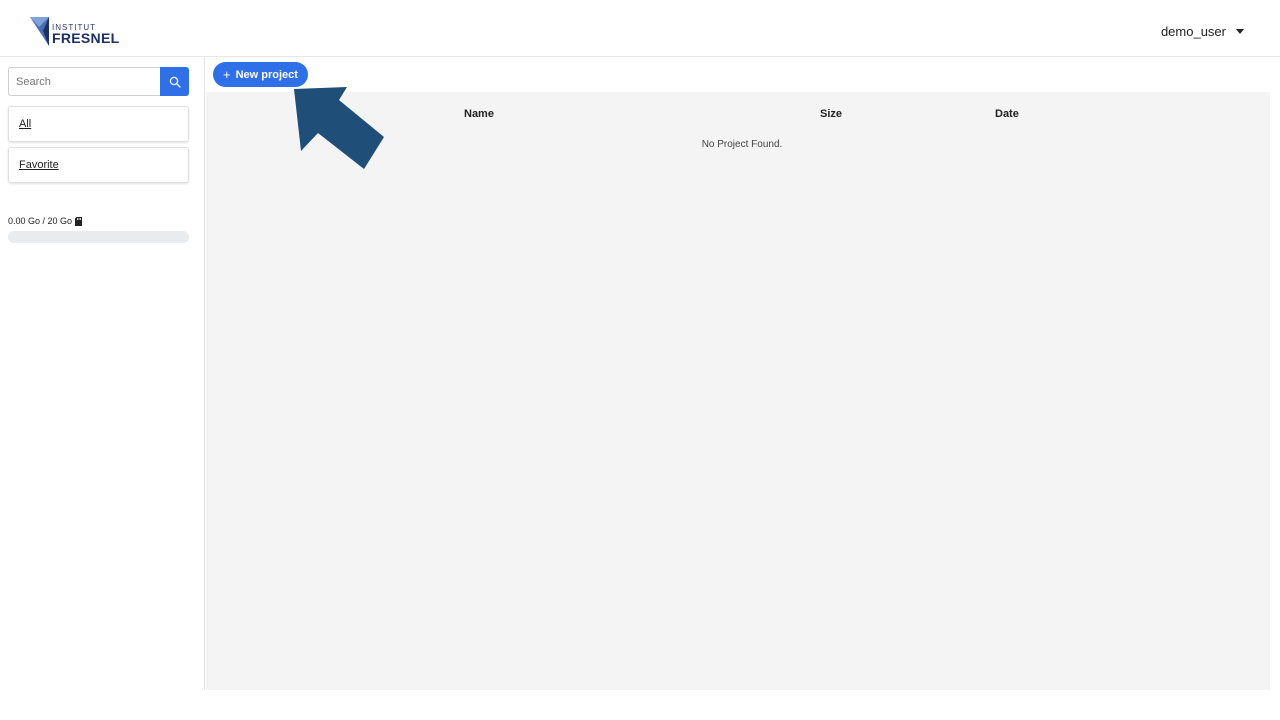 The width and height of the screenshot is (1280, 720). I want to click on logo-main-text: FRESNEL, so click(86, 38).